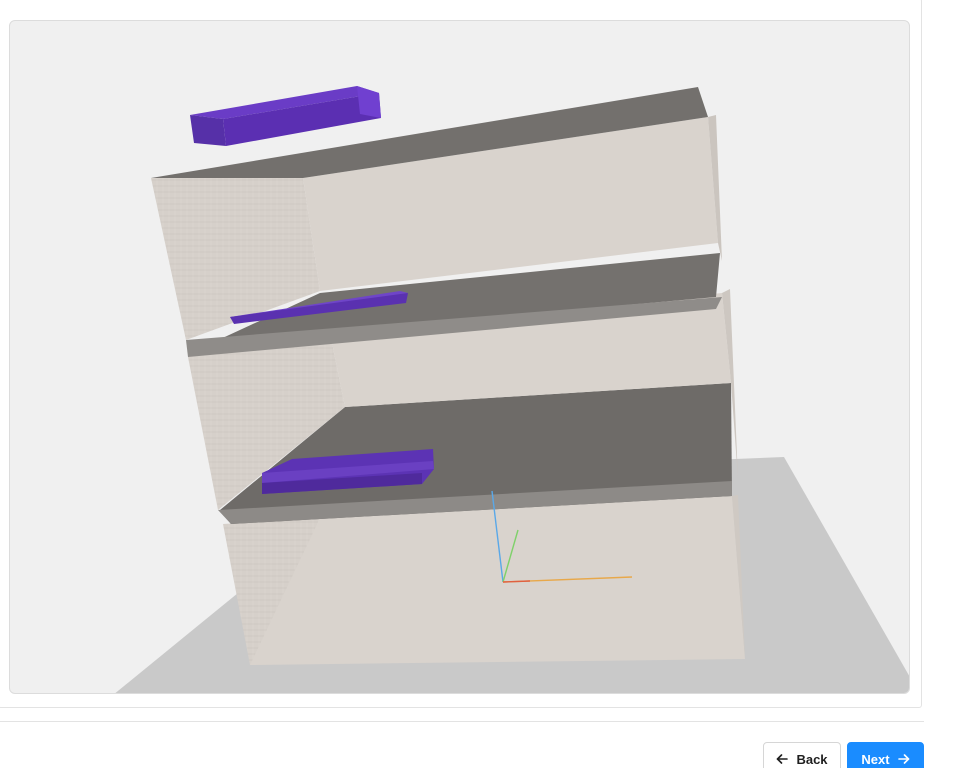 This screenshot has width=972, height=768. What do you see at coordinates (497, 580) in the screenshot?
I see `bottom-section-back-wall` at bounding box center [497, 580].